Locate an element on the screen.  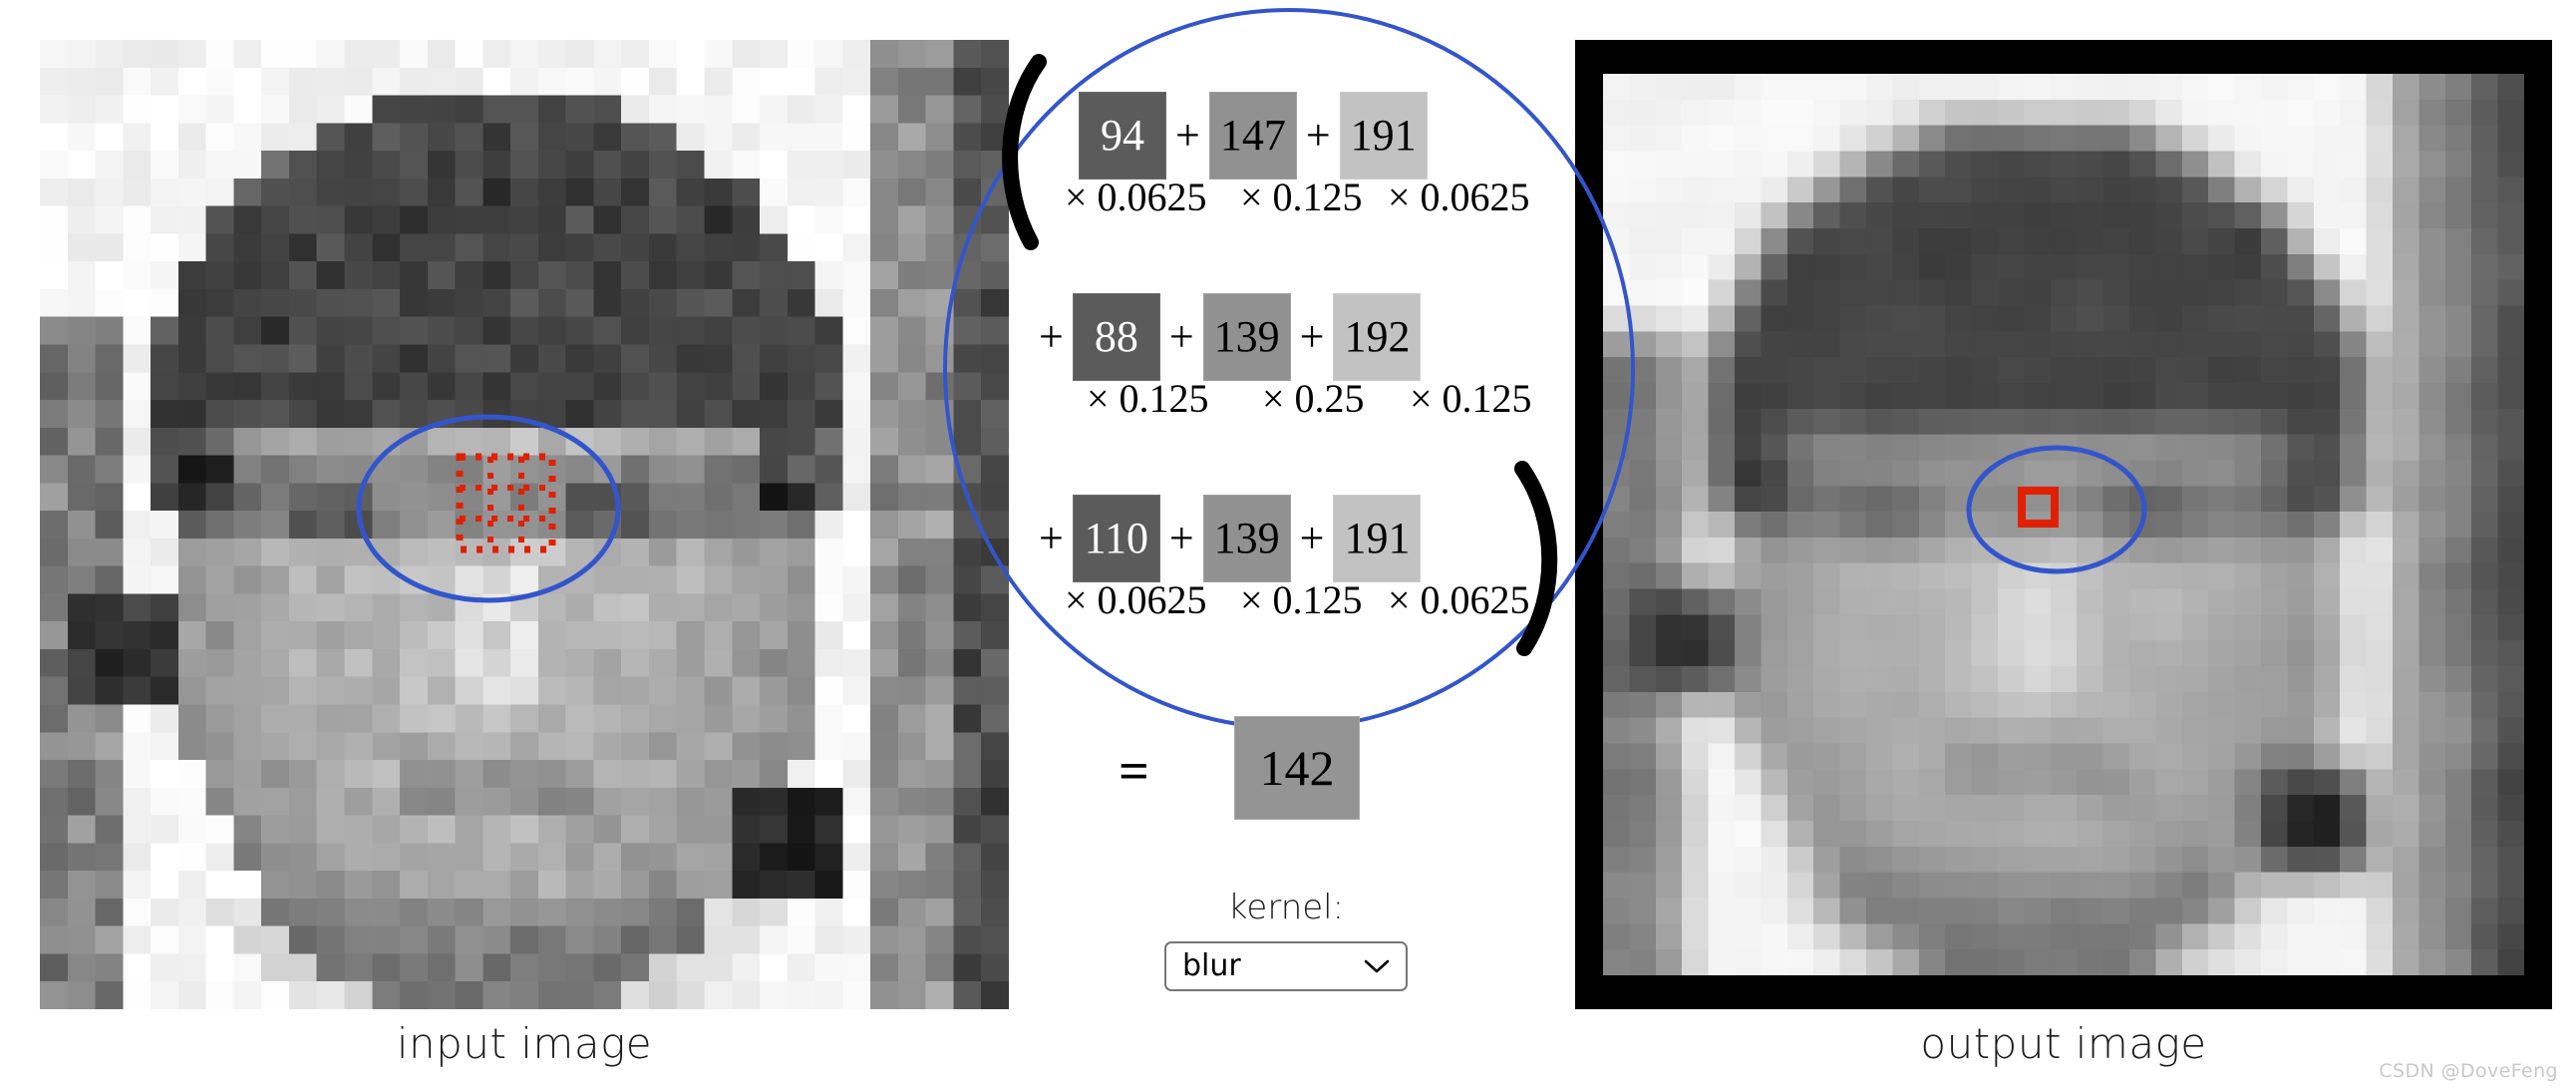
pixel-swatch: 88 is located at coordinates (1116, 337).